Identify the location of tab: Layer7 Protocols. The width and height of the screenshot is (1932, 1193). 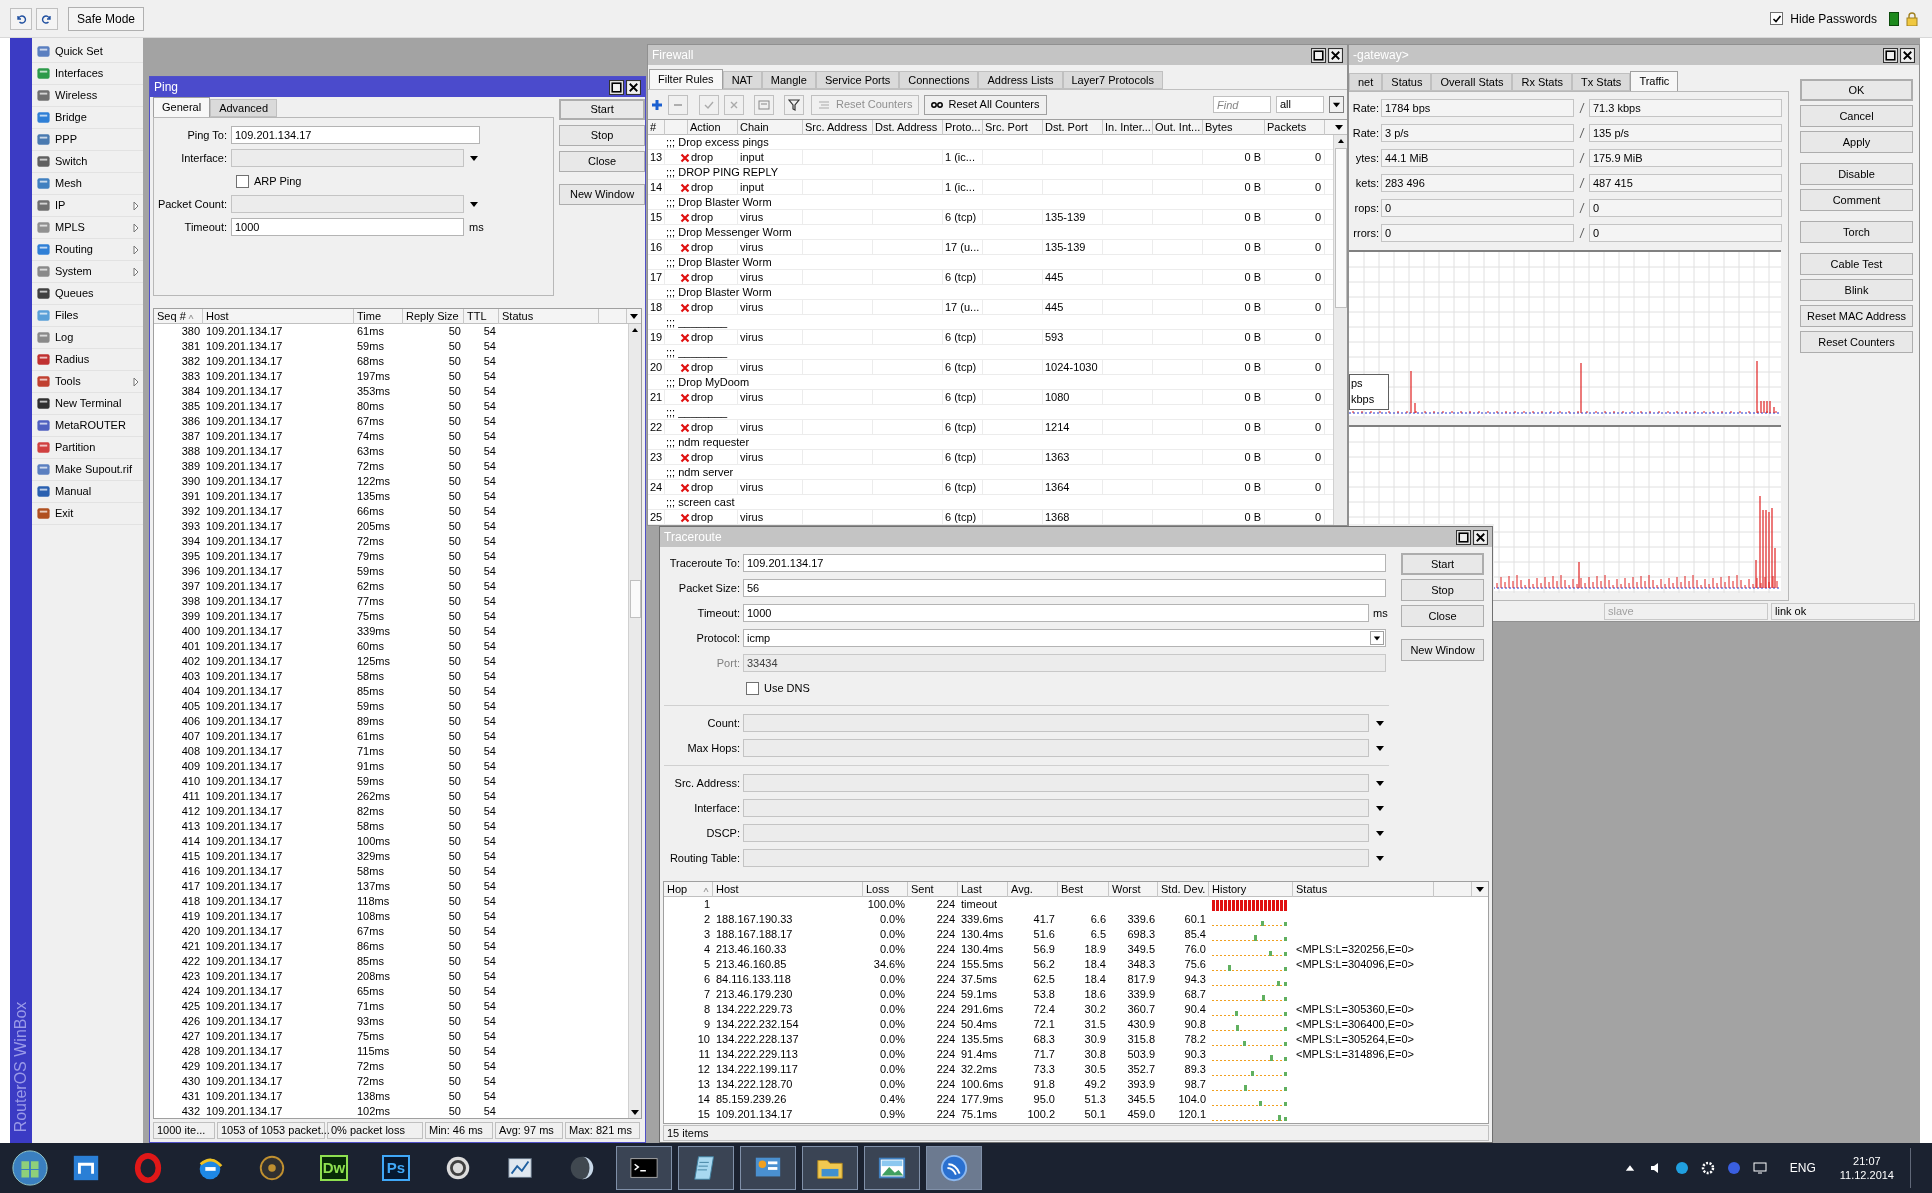
(1113, 80).